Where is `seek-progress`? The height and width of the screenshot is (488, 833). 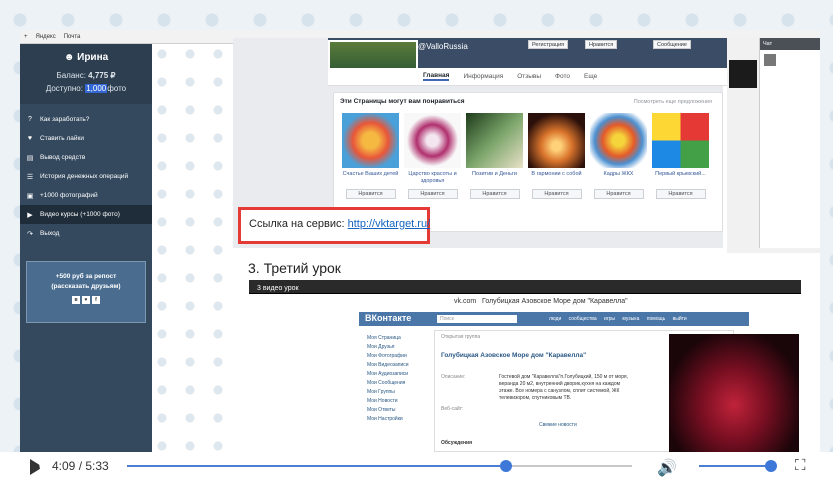 seek-progress is located at coordinates (316, 466).